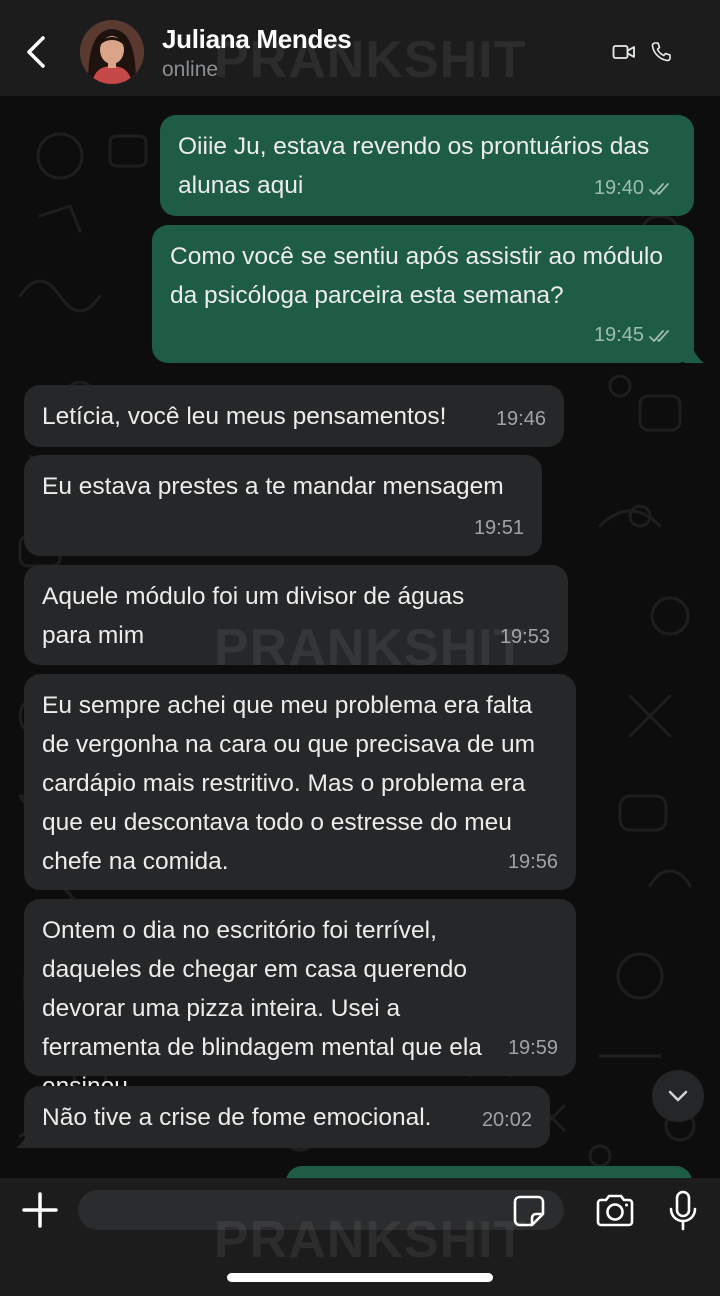 This screenshot has width=720, height=1296. I want to click on contact-avatar, so click(112, 52).